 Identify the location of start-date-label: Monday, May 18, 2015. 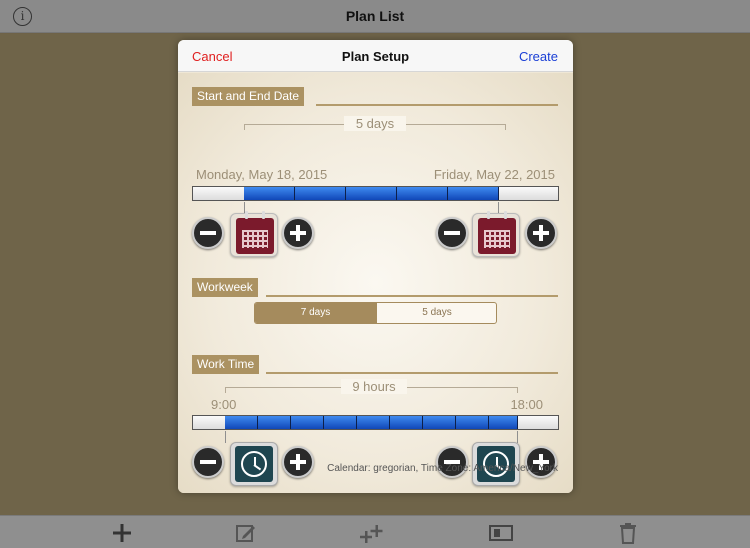
(262, 174).